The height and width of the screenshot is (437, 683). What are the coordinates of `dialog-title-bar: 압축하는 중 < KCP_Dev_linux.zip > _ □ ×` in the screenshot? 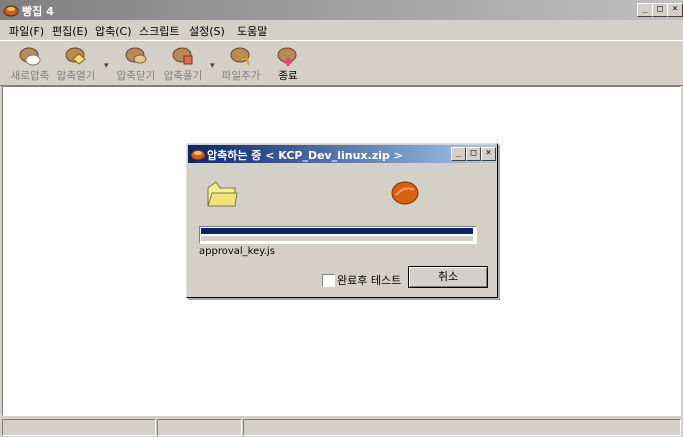 It's located at (342, 154).